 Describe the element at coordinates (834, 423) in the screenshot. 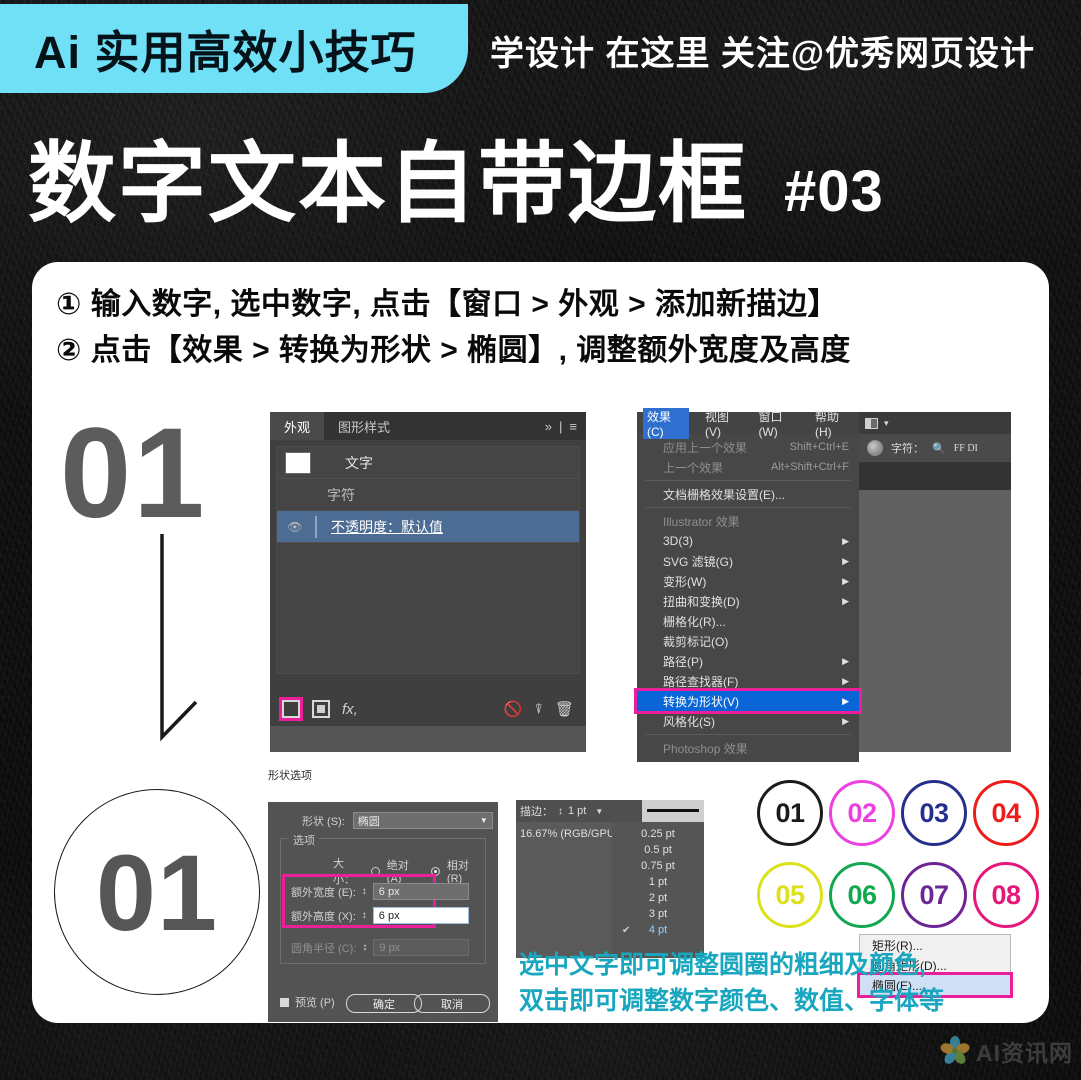

I see `menu-help: 帮助(H)` at that location.